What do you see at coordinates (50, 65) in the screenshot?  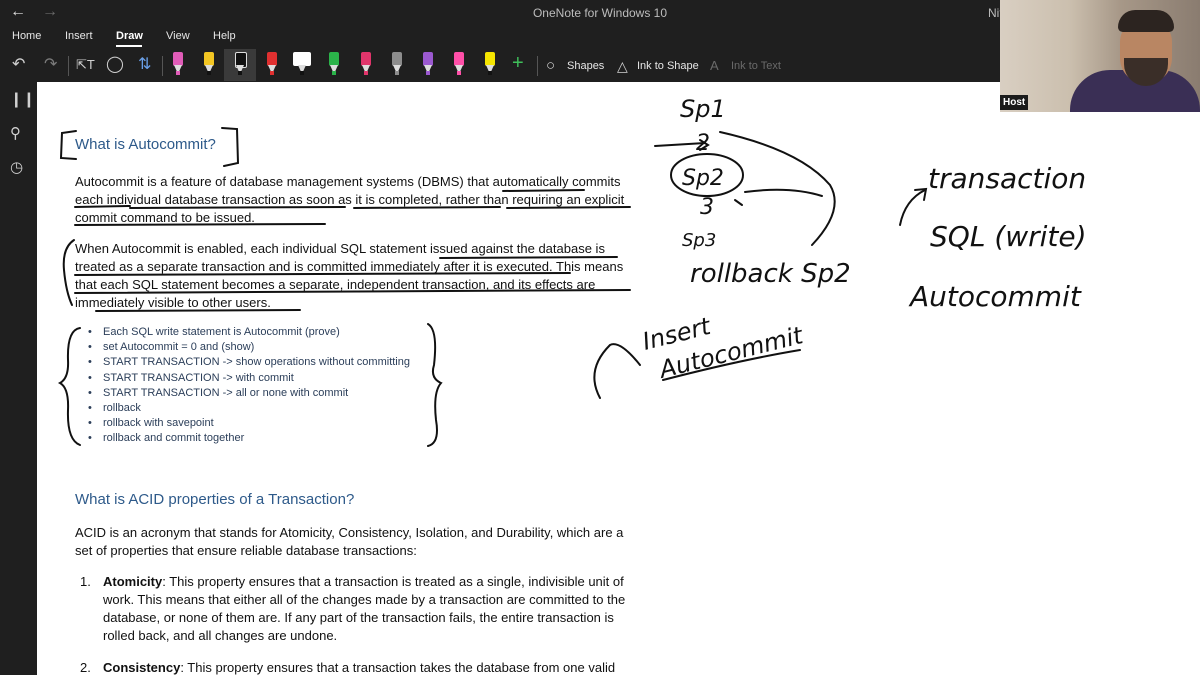 I see `redo-icon: ↷` at bounding box center [50, 65].